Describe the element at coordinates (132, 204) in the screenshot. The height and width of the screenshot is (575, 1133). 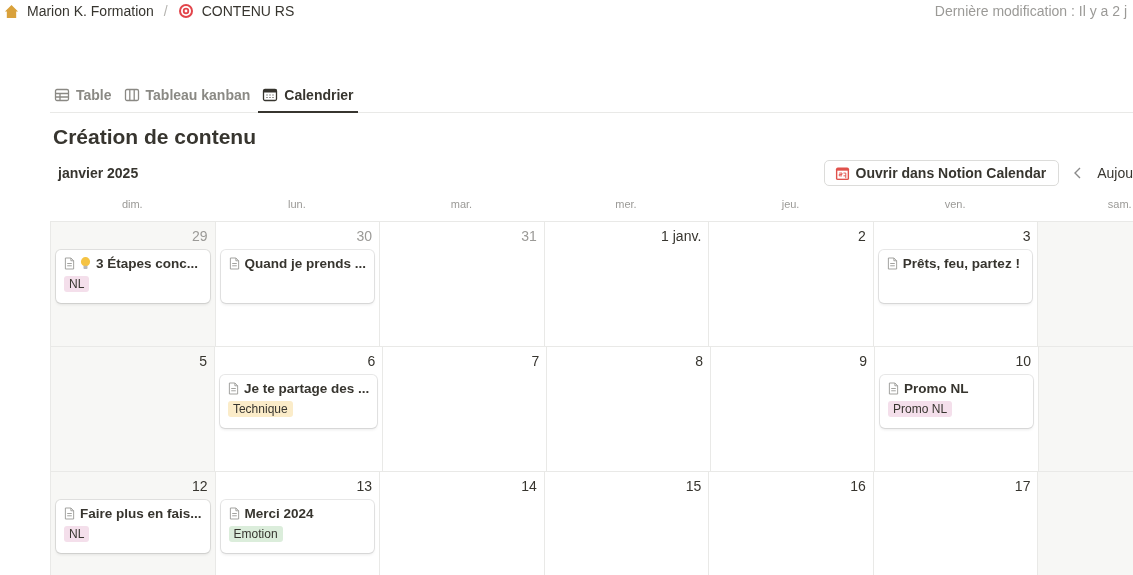
I see `weekday-label: dim.` at that location.